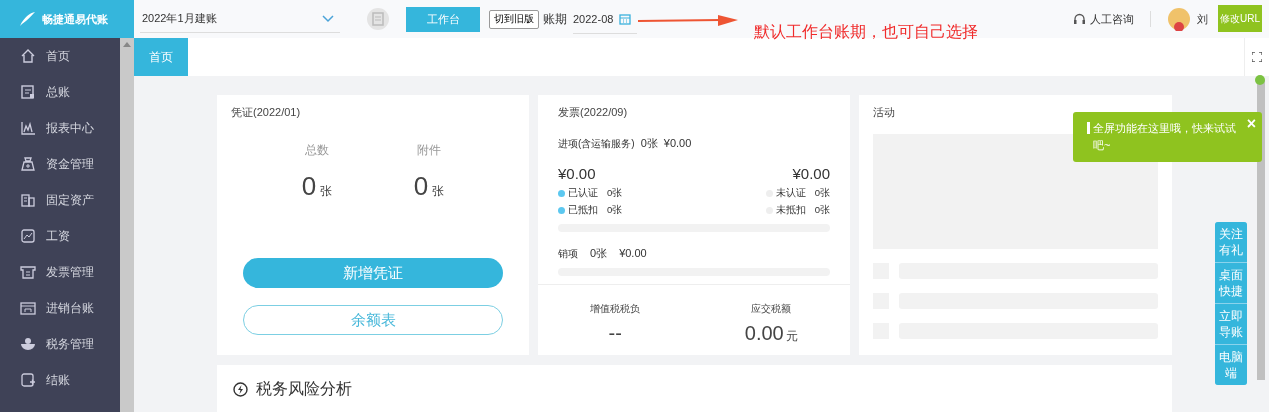  What do you see at coordinates (1257, 57) in the screenshot?
I see `fullscreen-icon` at bounding box center [1257, 57].